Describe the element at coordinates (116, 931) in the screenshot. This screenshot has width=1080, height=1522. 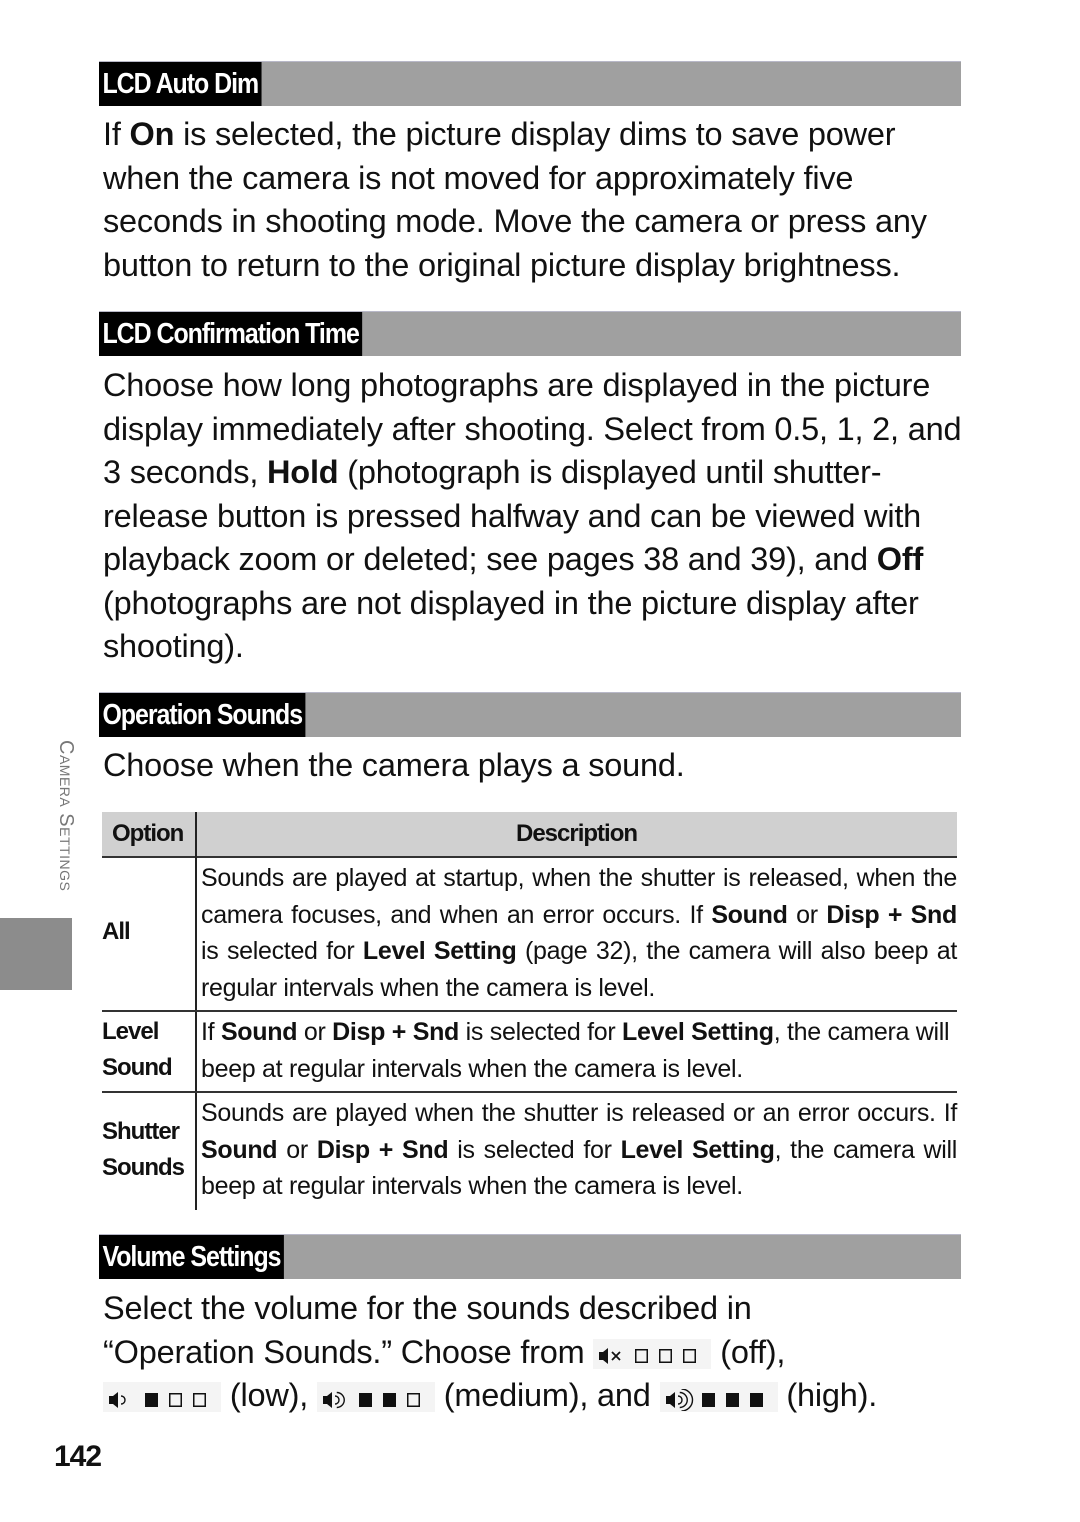
I see `table-row-option: All` at that location.